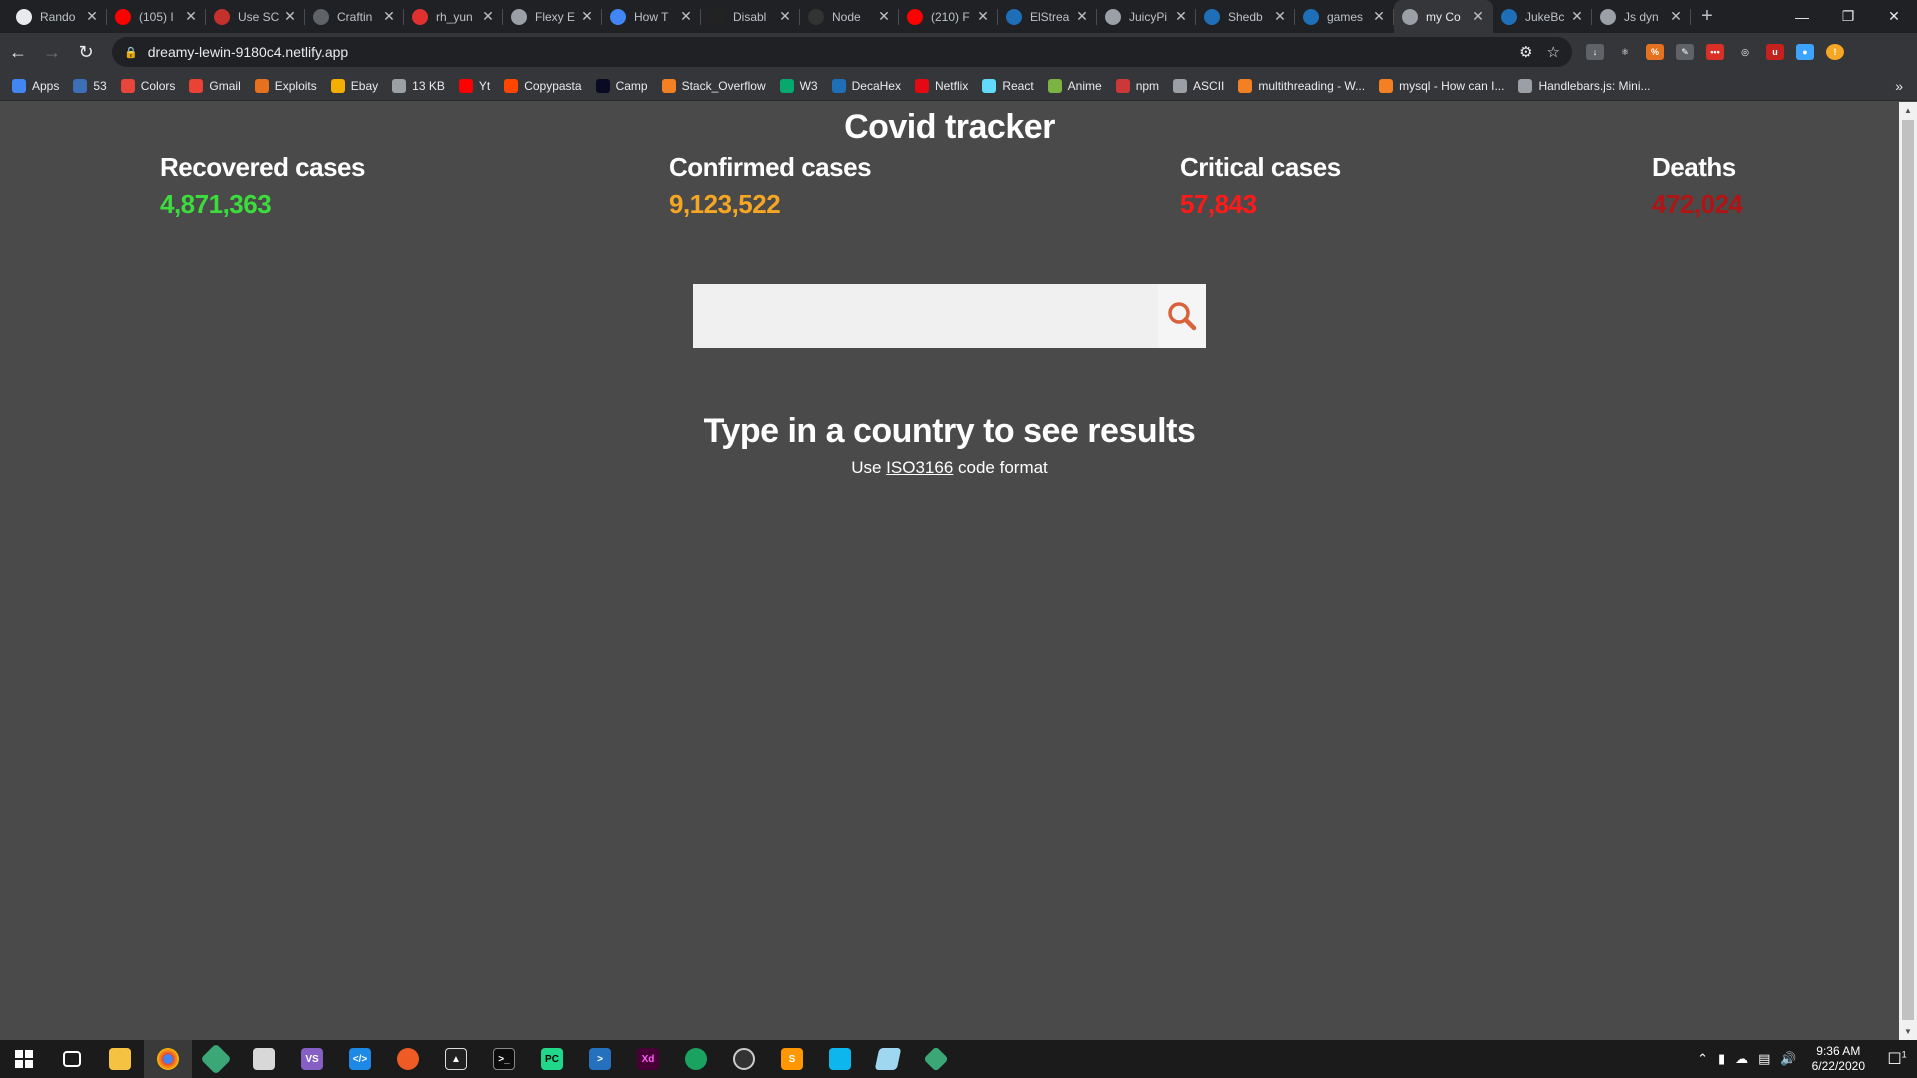 Image resolution: width=1917 pixels, height=1078 pixels. Describe the element at coordinates (264, 1059) in the screenshot. I see `taskbar-notepad` at that location.